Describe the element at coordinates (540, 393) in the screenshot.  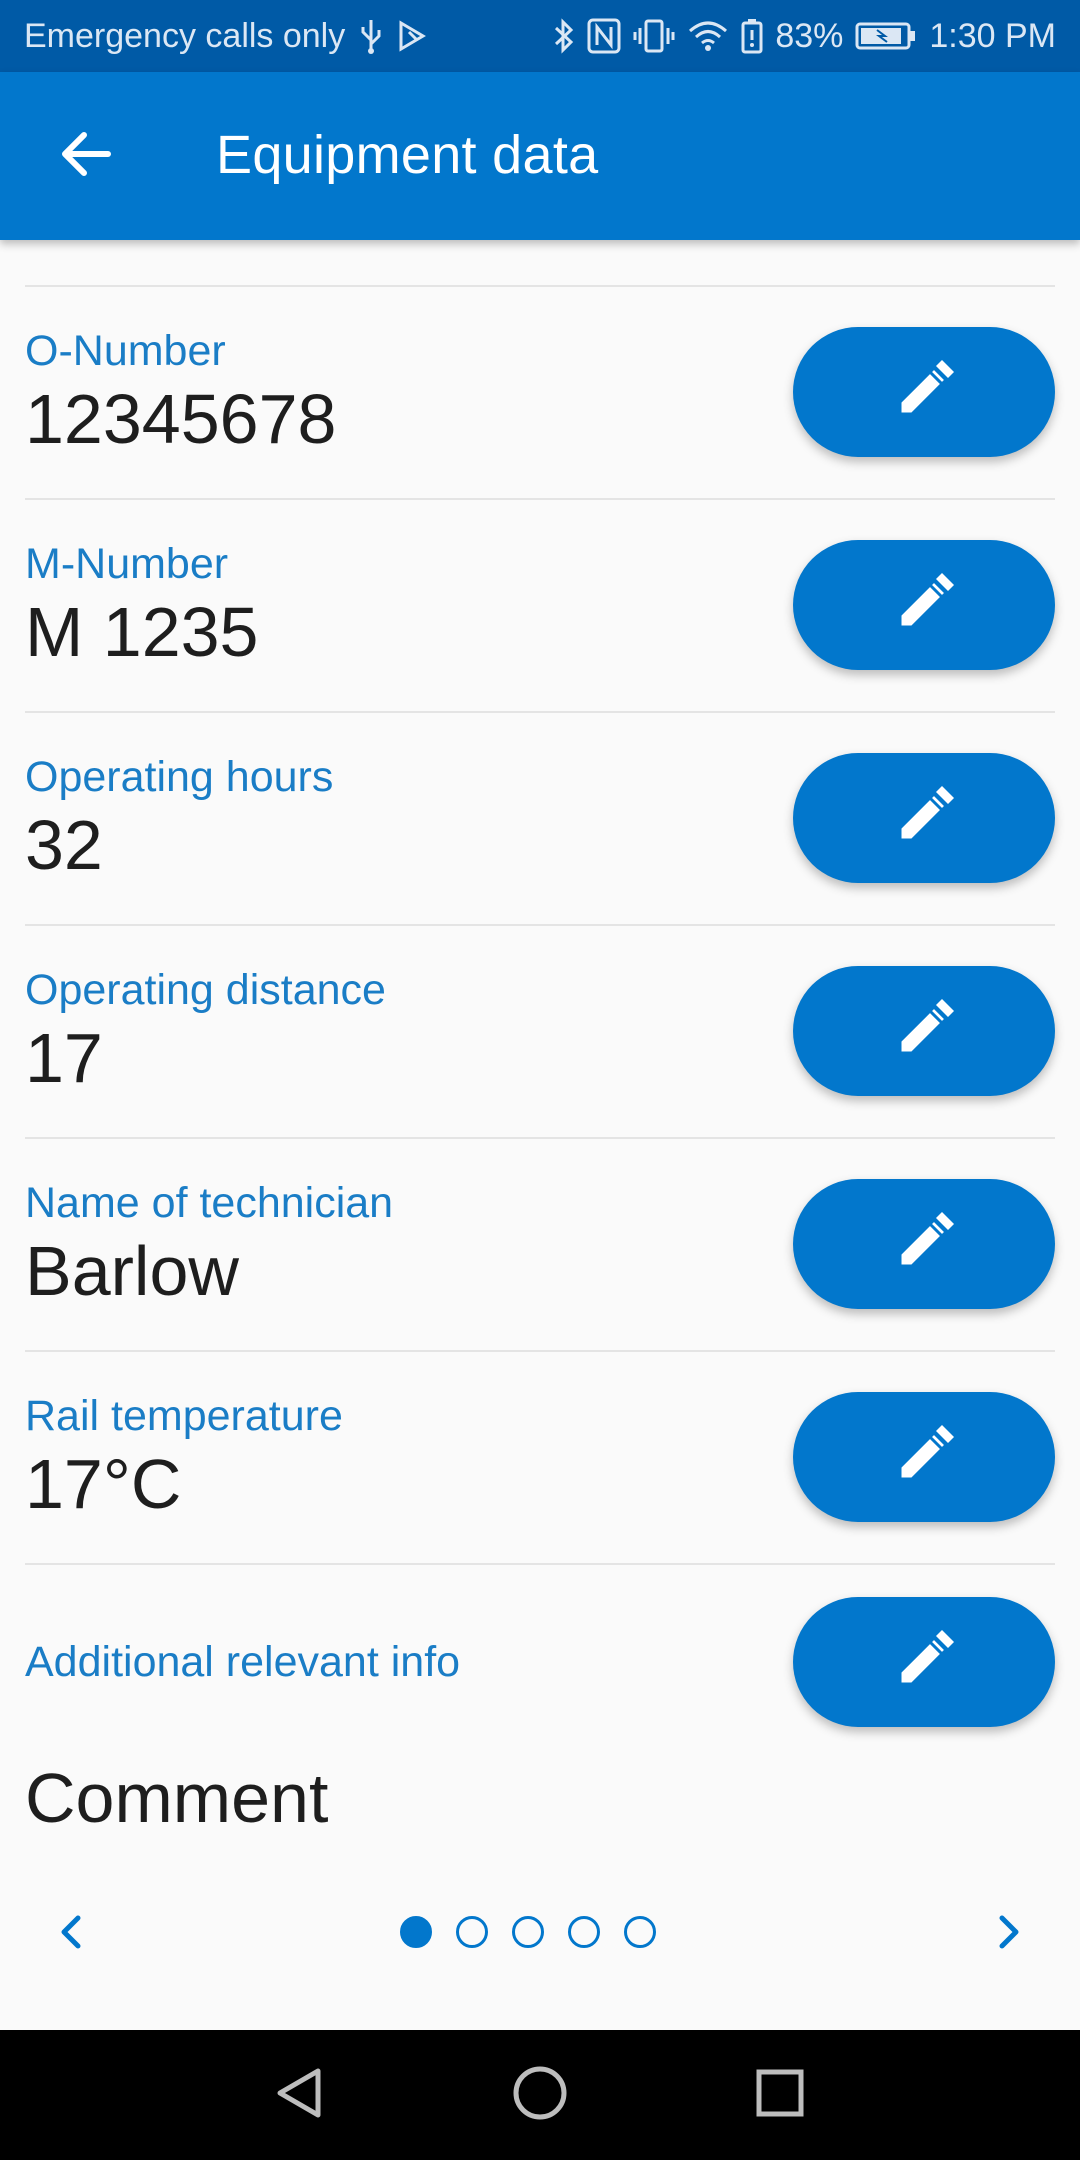
I see `field-o-number: O-Number 12345678` at that location.